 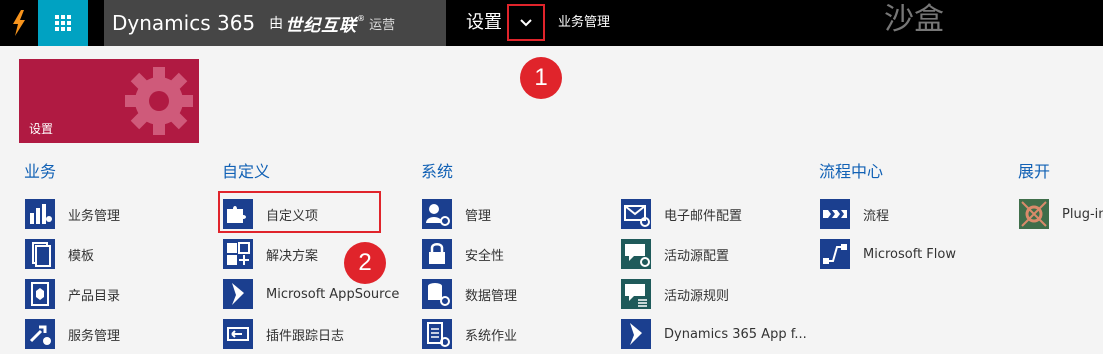 I want to click on menu-item-plugin: Plug-in, so click(x=1060, y=214).